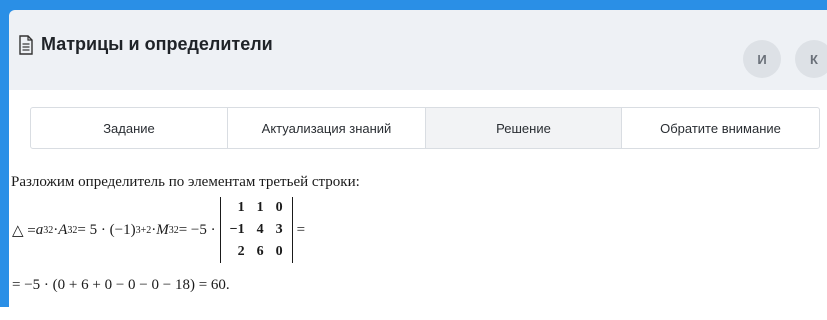 This screenshot has height=320, width=827. Describe the element at coordinates (301, 229) in the screenshot. I see `formula-tail: =` at that location.